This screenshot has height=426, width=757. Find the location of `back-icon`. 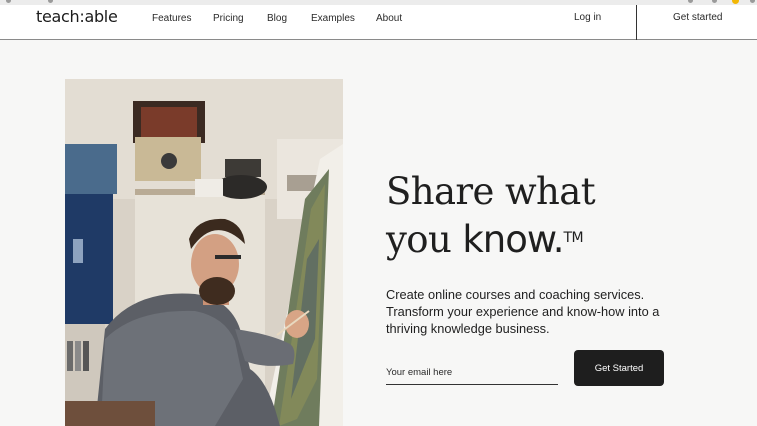

back-icon is located at coordinates (8, 1).